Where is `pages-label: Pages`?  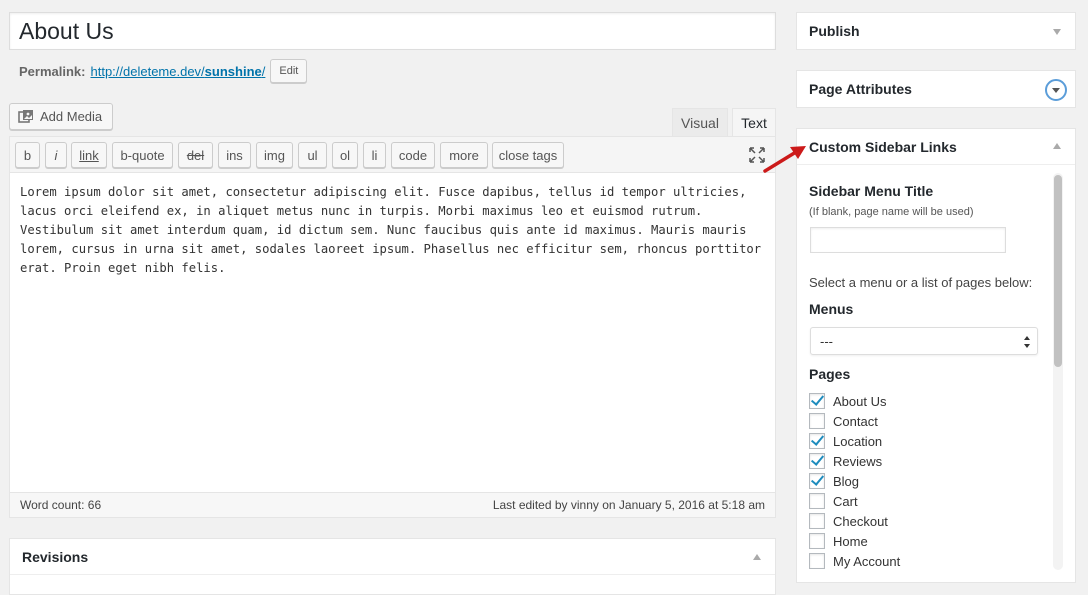 pages-label: Pages is located at coordinates (830, 374).